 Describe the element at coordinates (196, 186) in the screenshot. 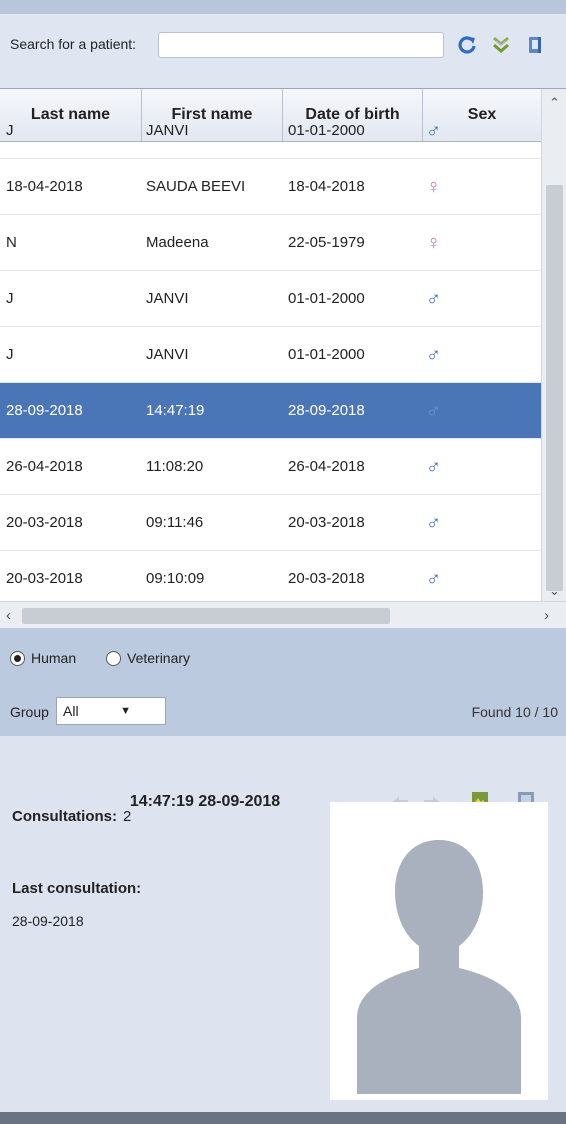

I see `cell-first: SAUDA BEEVI` at that location.